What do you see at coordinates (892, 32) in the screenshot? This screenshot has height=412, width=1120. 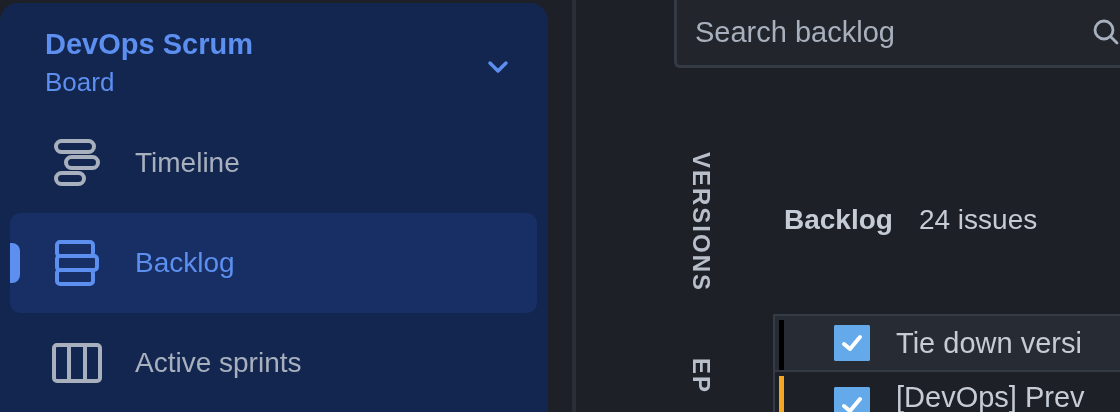 I see `search-input: Search backlog` at bounding box center [892, 32].